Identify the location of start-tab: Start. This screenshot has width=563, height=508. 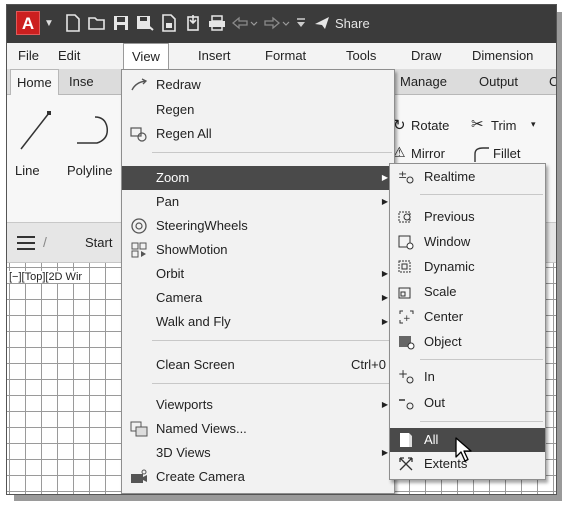
(98, 242).